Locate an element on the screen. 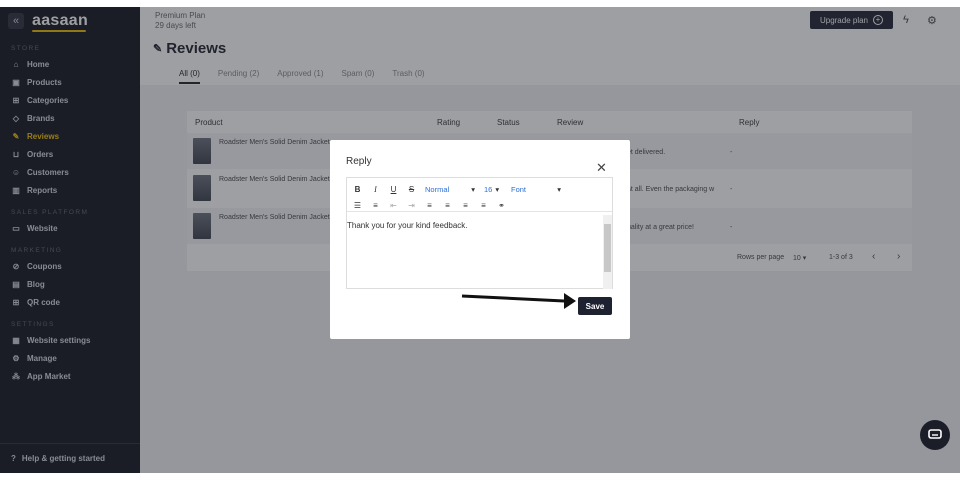 The image size is (960, 480). outdent-icon: ⇤ is located at coordinates (393, 205).